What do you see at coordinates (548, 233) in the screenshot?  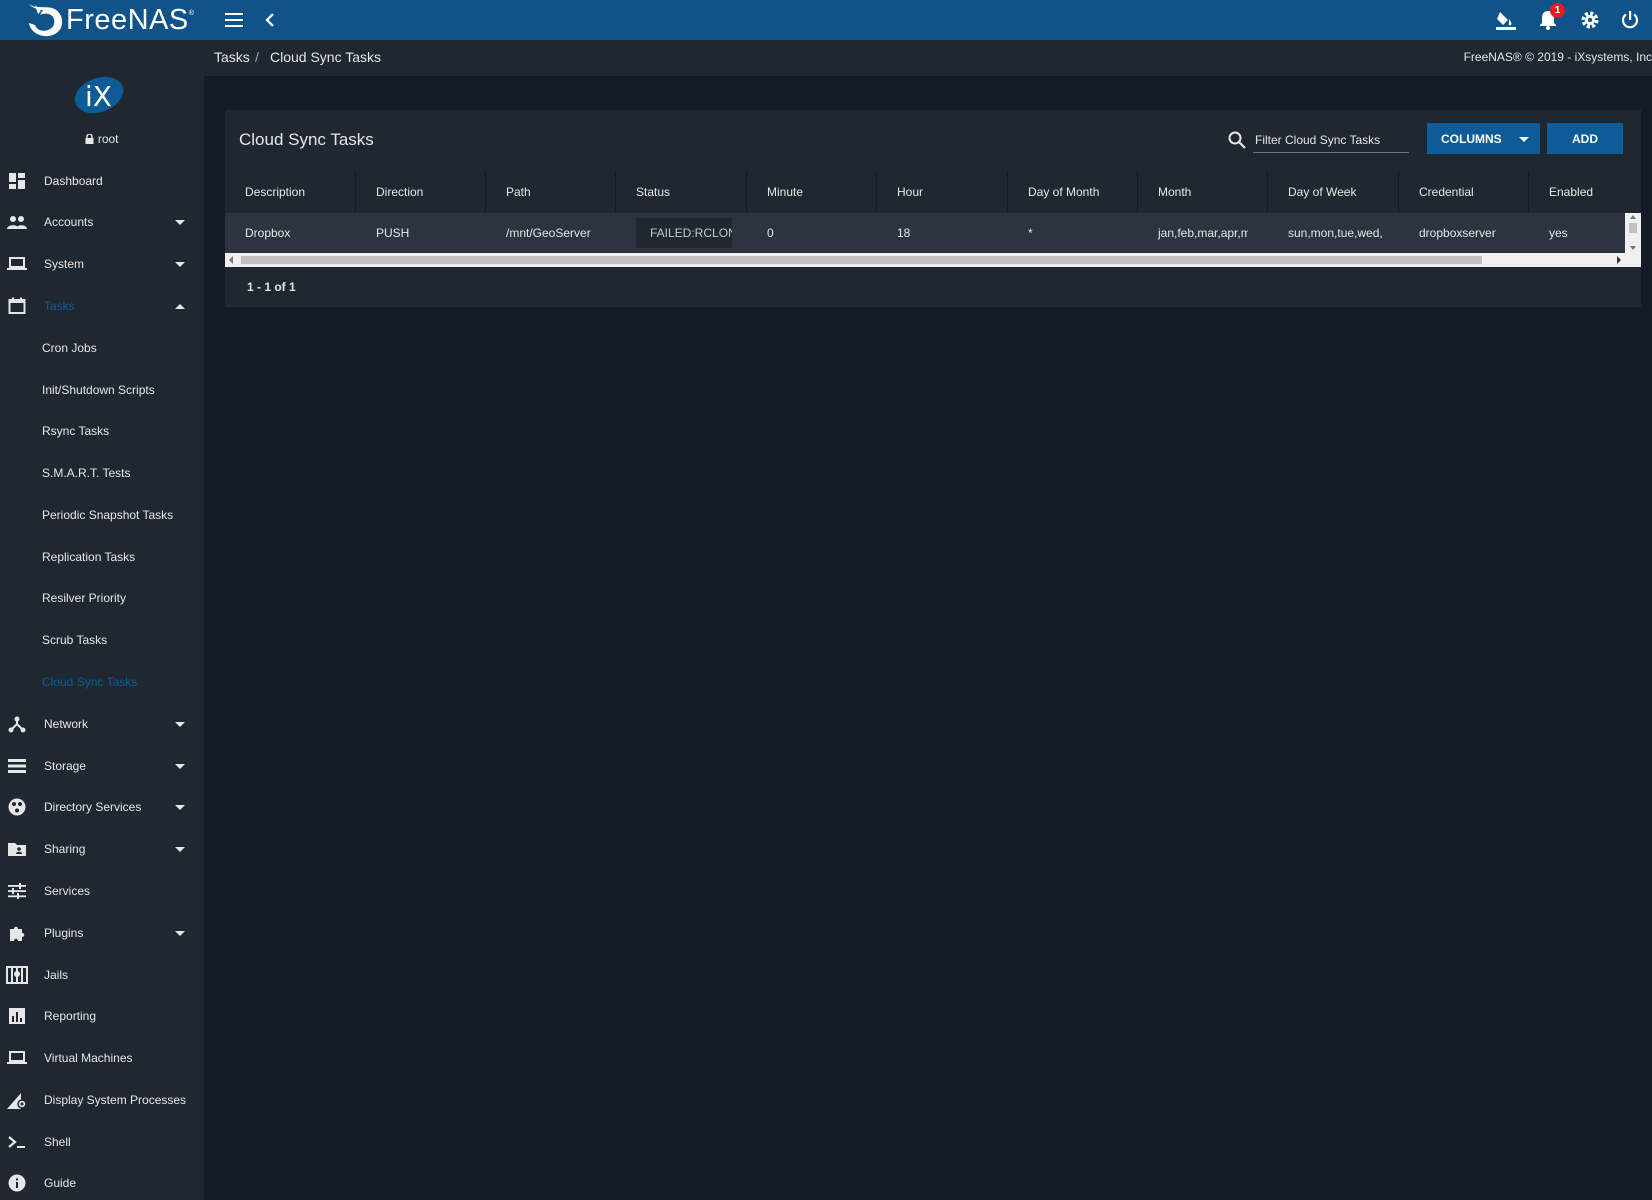 I see `cell-path: /mnt/GeoServer` at bounding box center [548, 233].